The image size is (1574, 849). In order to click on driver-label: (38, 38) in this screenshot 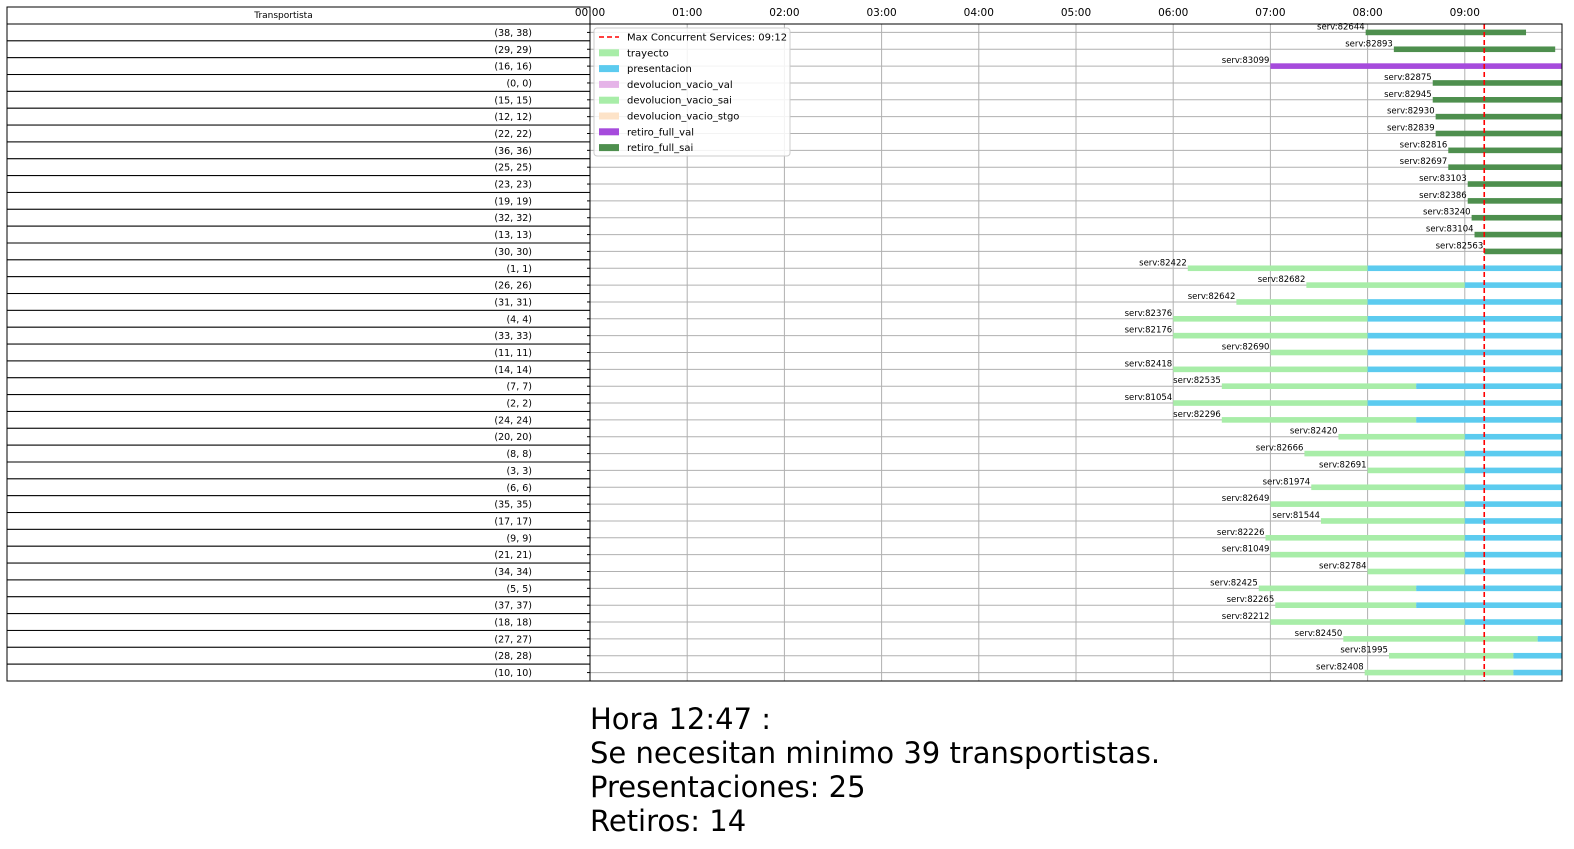, I will do `click(513, 33)`.